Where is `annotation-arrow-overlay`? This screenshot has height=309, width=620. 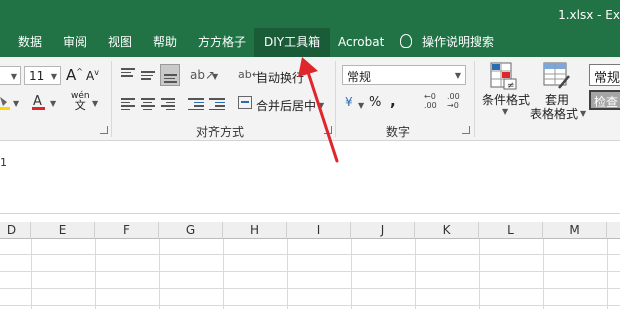
annotation-arrow-overlay is located at coordinates (318, 110).